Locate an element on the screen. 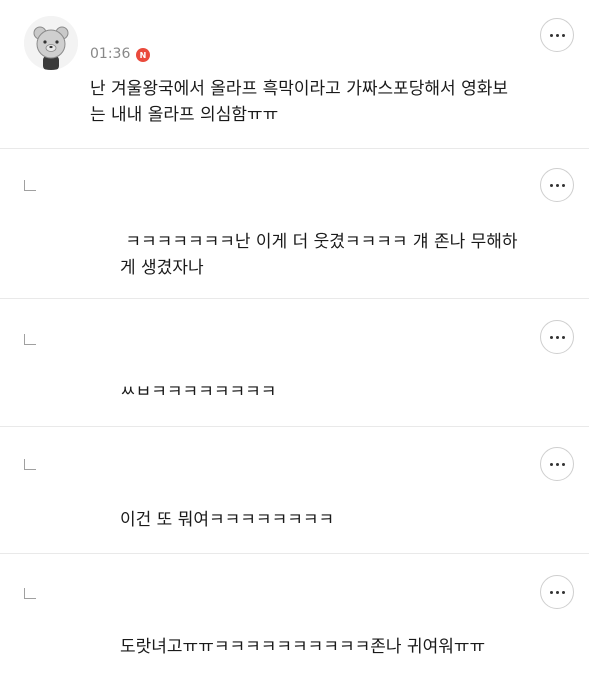  reply-text: 도랏녀고ㅠㅠㅋㅋㅋㅋㅋㅋㅋㅋㅋㅋ존나 귀여워ㅠㅠ is located at coordinates (302, 647).